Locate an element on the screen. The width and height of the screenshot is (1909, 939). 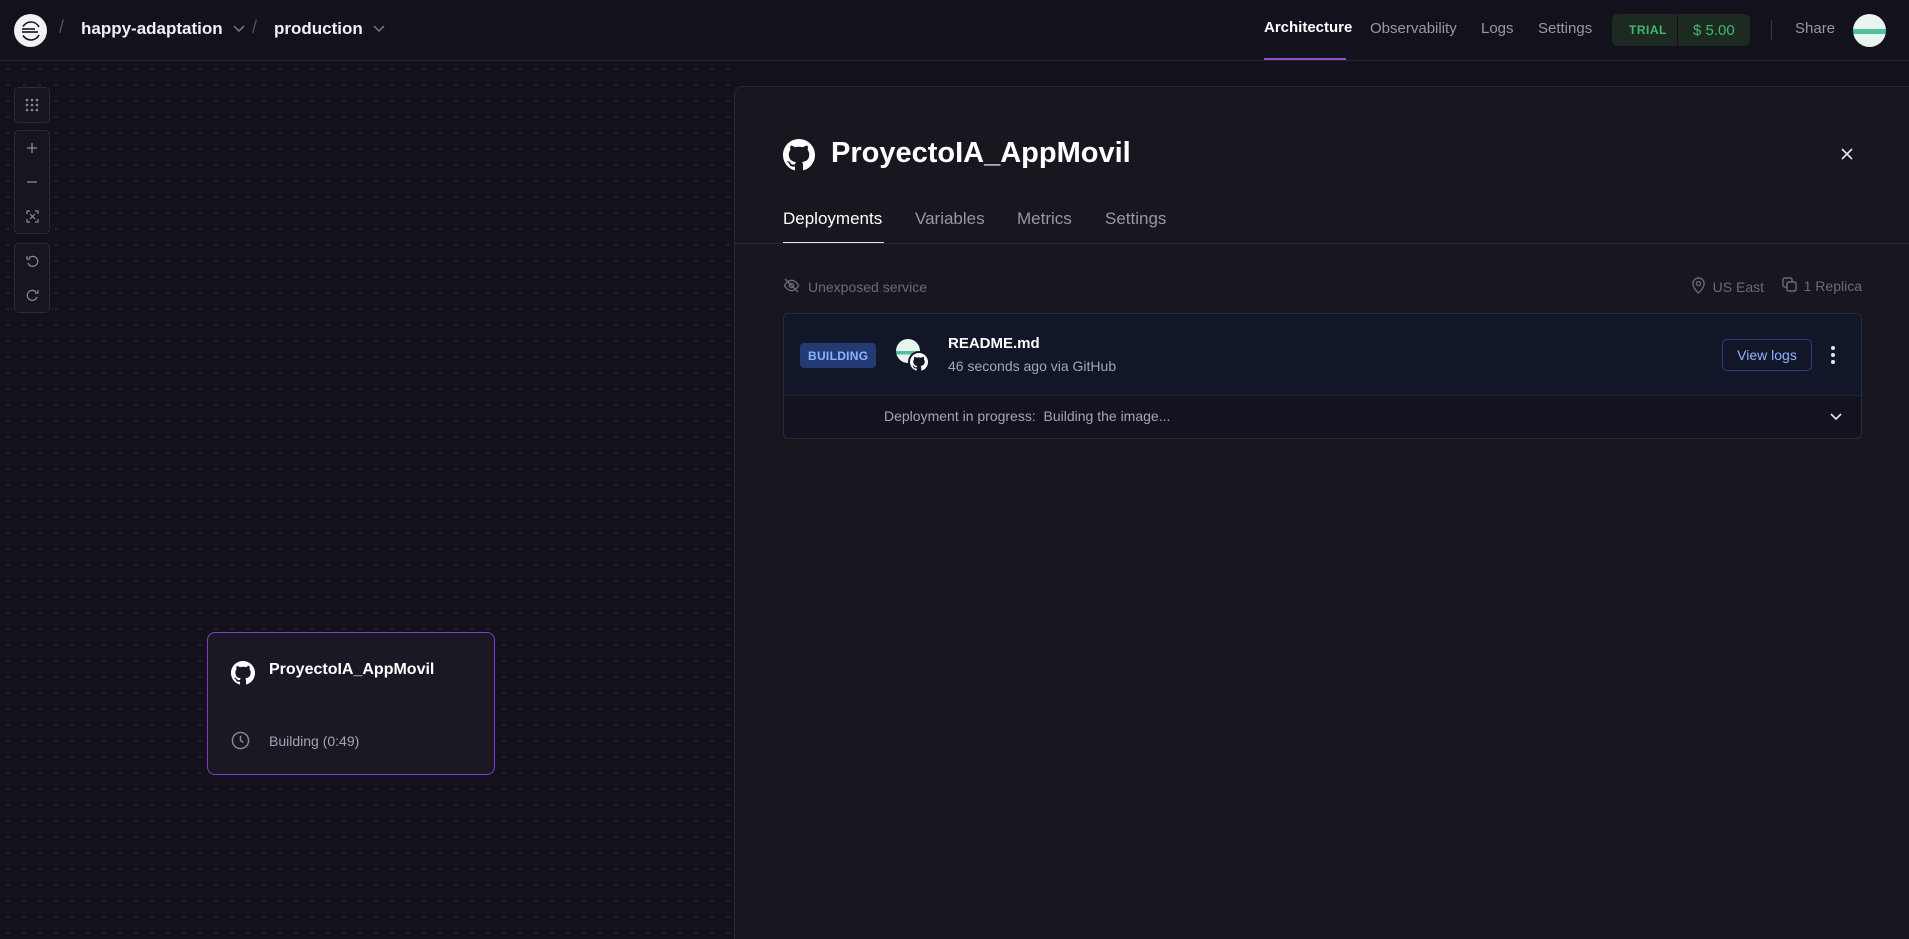
eye-off-icon is located at coordinates (791, 287).